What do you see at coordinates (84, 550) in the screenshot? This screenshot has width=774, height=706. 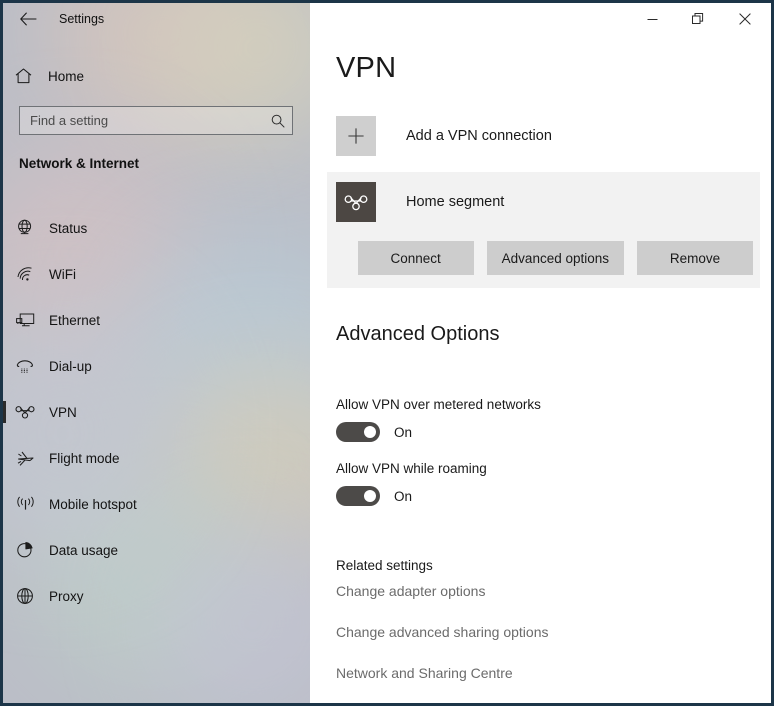 I see `sidebar-item-label: Data usage` at bounding box center [84, 550].